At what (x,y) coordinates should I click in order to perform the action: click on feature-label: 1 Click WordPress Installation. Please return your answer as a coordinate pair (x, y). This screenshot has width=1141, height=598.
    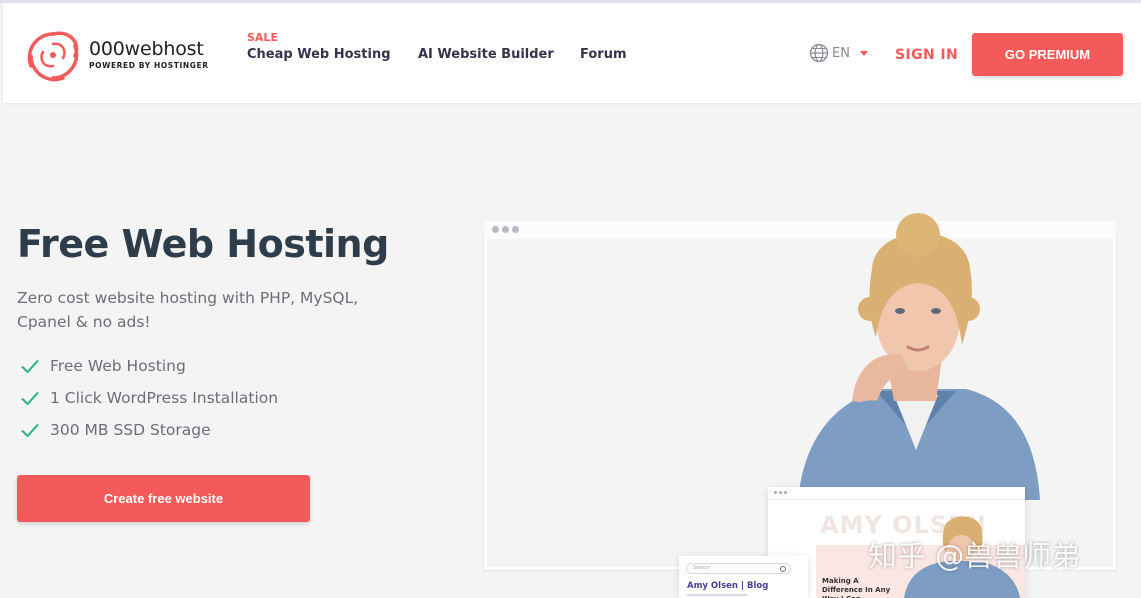
    Looking at the image, I should click on (164, 398).